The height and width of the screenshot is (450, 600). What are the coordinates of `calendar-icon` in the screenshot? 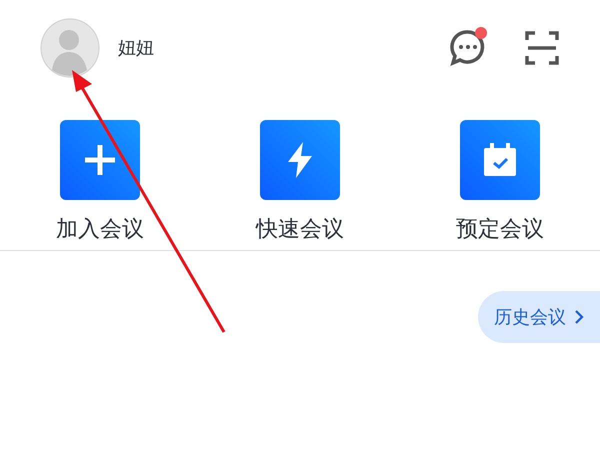 It's located at (500, 160).